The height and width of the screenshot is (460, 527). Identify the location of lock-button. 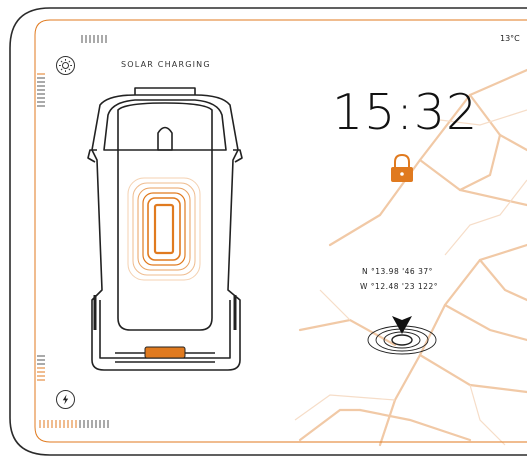
(402, 168).